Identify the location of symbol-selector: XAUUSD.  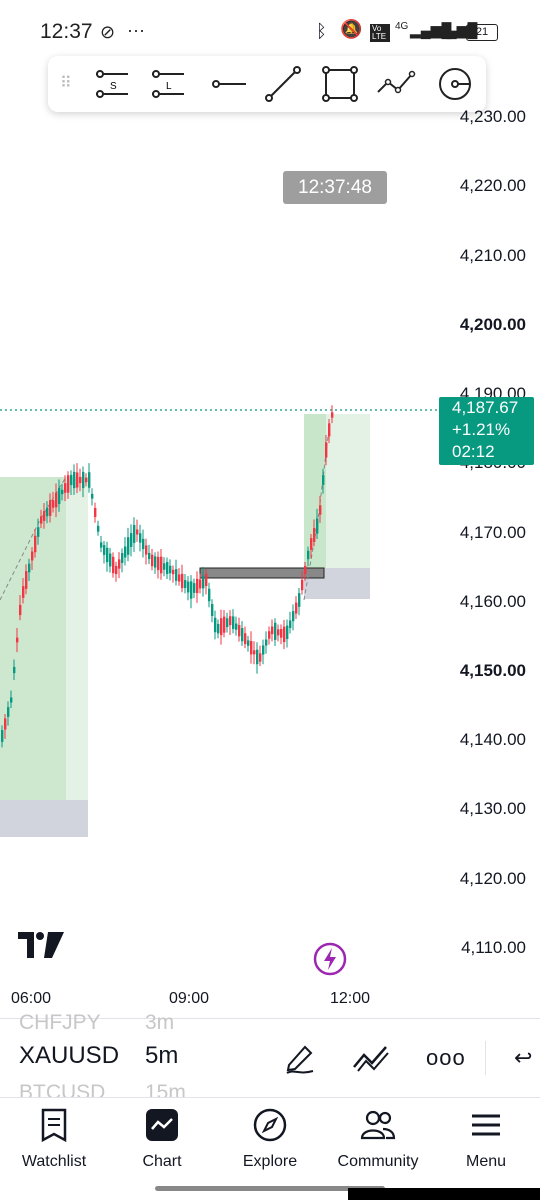
(69, 1056).